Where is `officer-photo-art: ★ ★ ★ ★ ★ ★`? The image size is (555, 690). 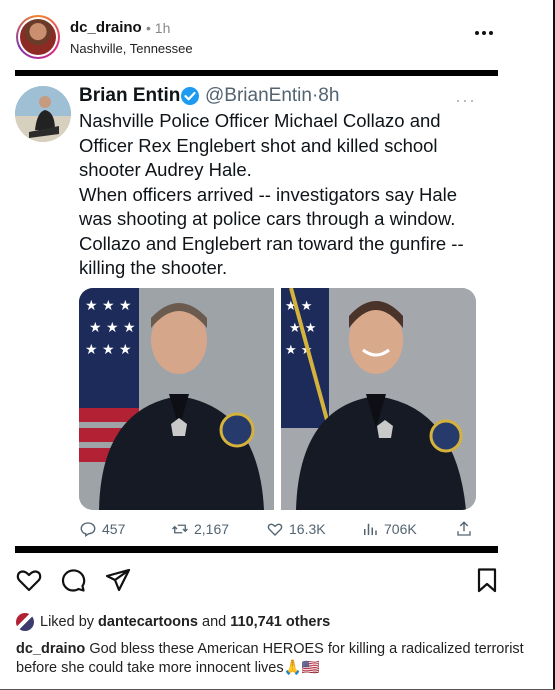 officer-photo-art: ★ ★ ★ ★ ★ ★ is located at coordinates (378, 399).